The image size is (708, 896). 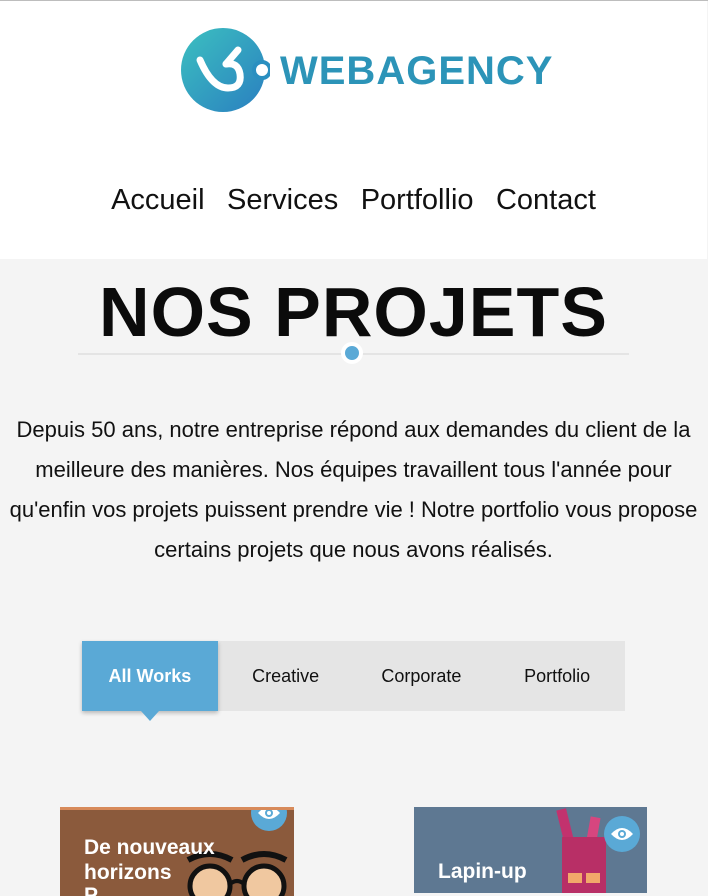 I want to click on filter-tabs: All Works Creative Corporate Portfolio, so click(x=353, y=681).